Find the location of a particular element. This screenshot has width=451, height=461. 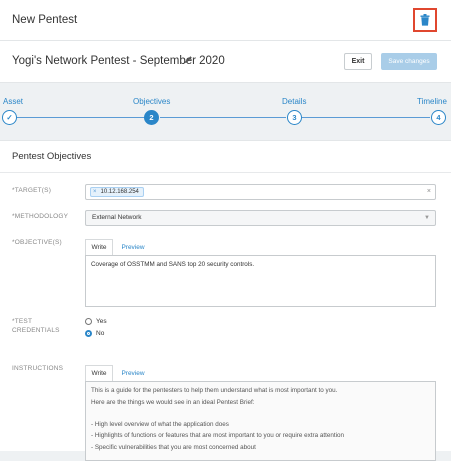

methodology-select: External Network ▼ is located at coordinates (260, 218).